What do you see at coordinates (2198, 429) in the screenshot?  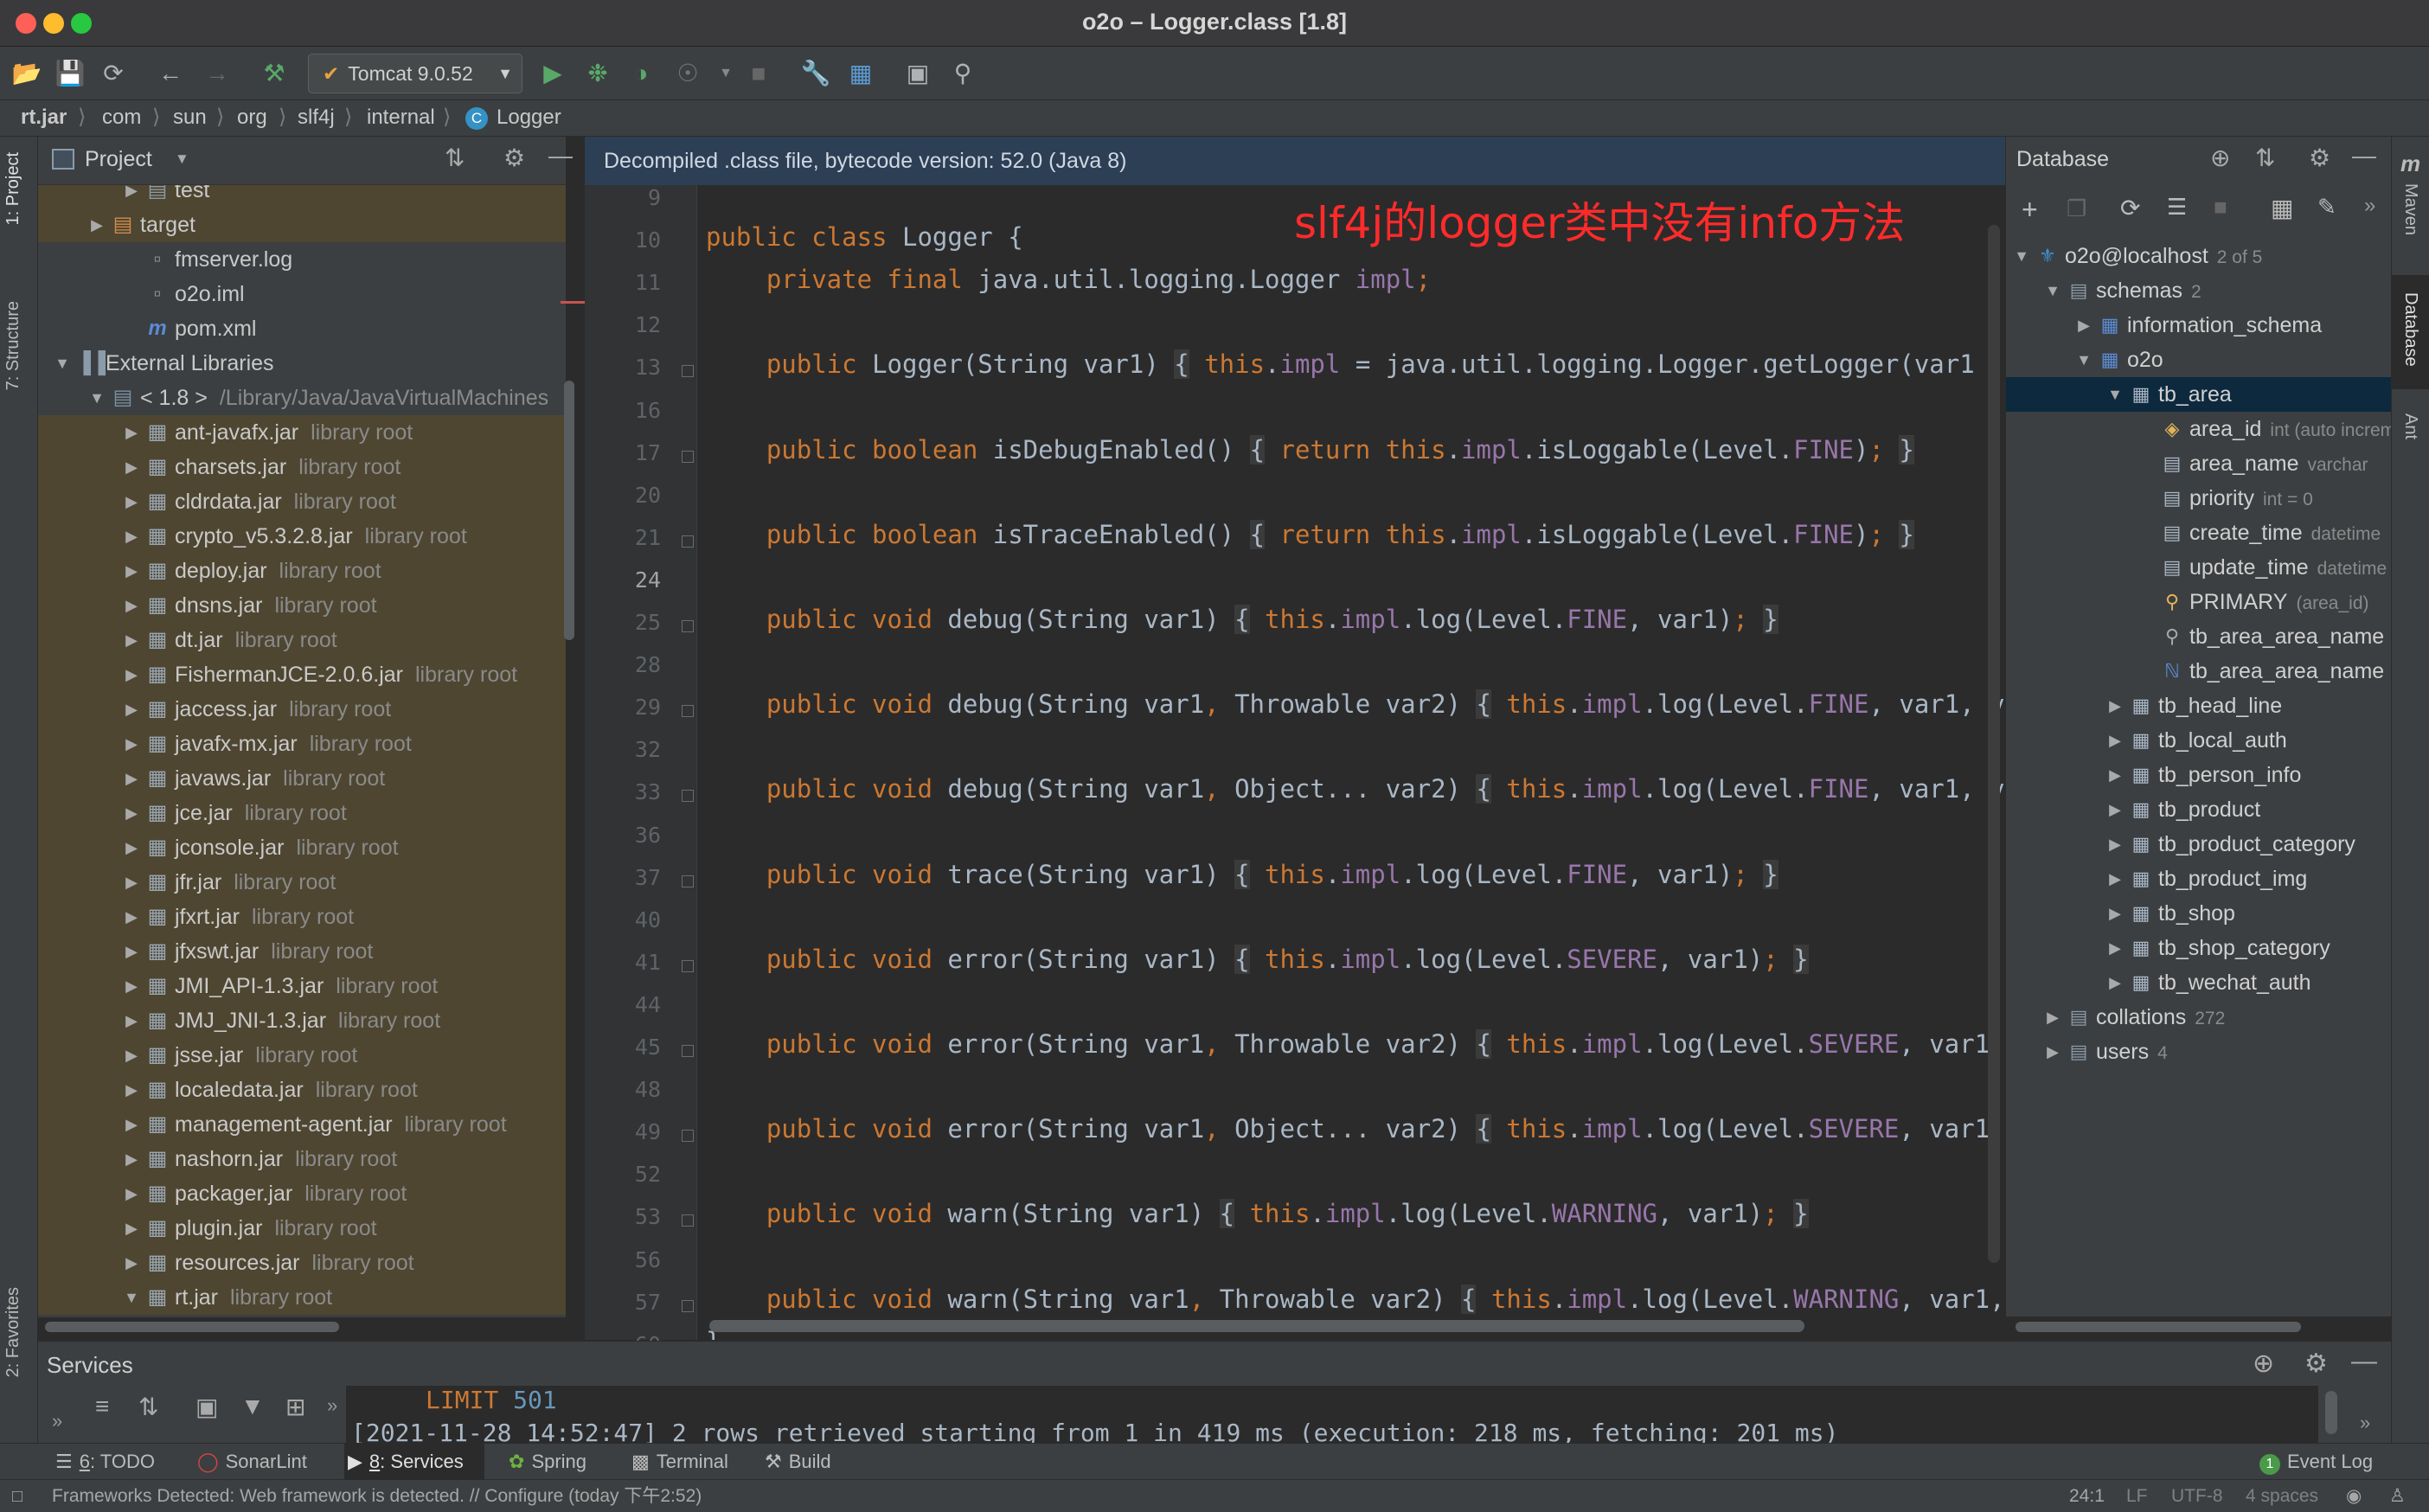 I see `db-tree-row: ◈ area_idint (auto increment)` at bounding box center [2198, 429].